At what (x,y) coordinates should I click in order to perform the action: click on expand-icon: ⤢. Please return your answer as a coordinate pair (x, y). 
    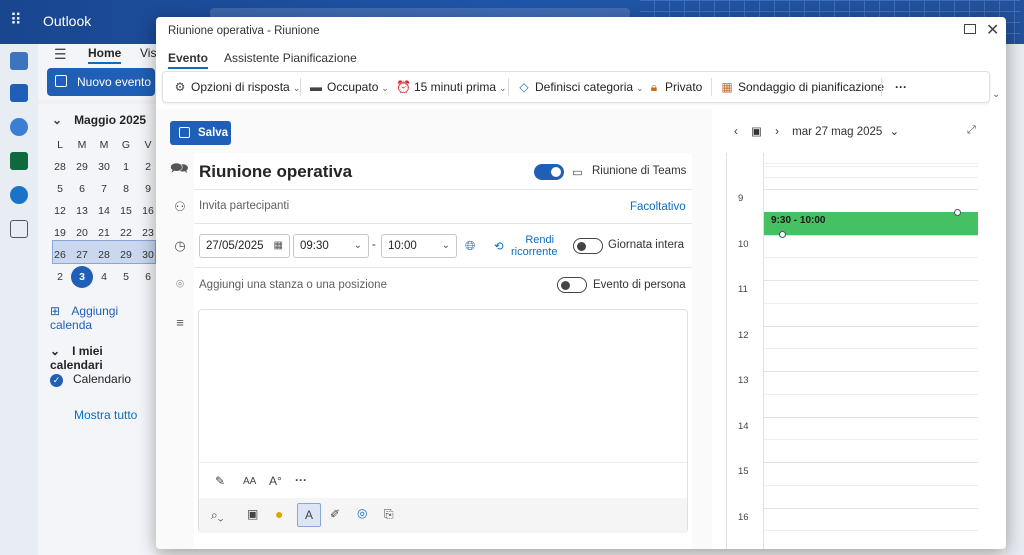
    Looking at the image, I should click on (971, 130).